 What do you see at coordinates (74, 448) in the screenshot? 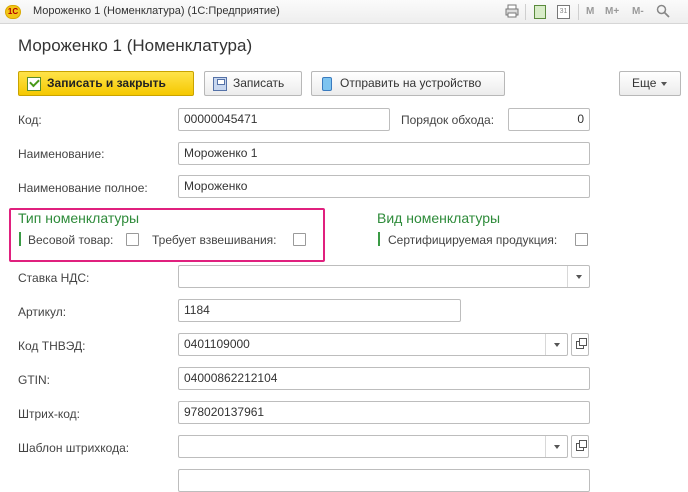
I see `barcode-template-label: Шаблон штрихкода:` at bounding box center [74, 448].